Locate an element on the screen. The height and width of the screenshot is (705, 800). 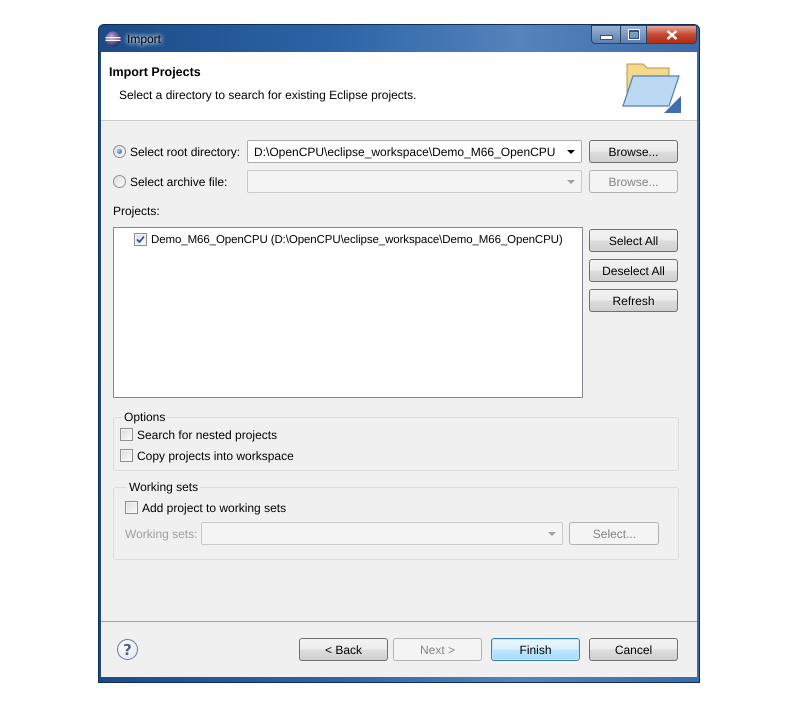
page-description: Select a directory to search for existing Eclipse projects. is located at coordinates (268, 95).